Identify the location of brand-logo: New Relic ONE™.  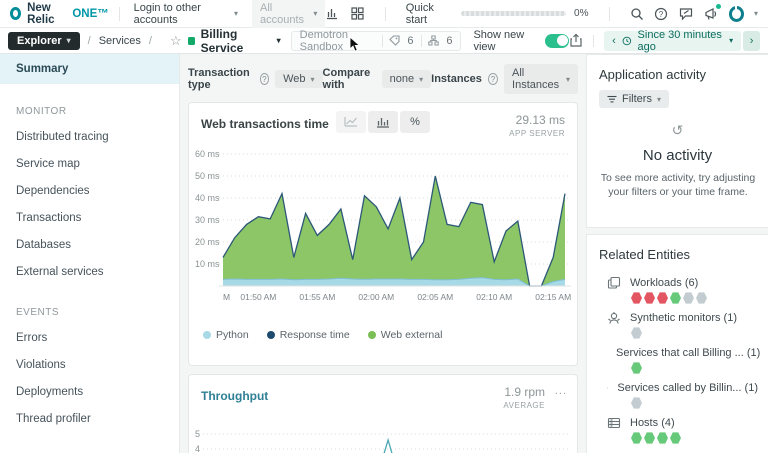
(59, 14).